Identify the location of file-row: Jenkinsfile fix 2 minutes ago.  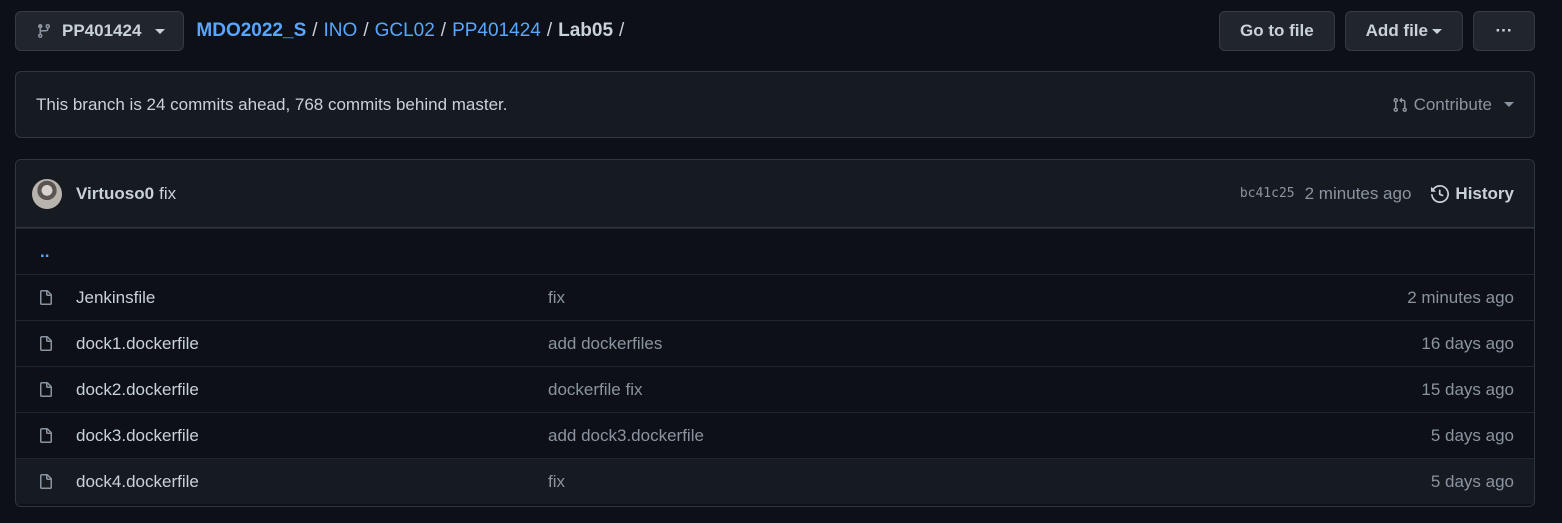
(775, 297).